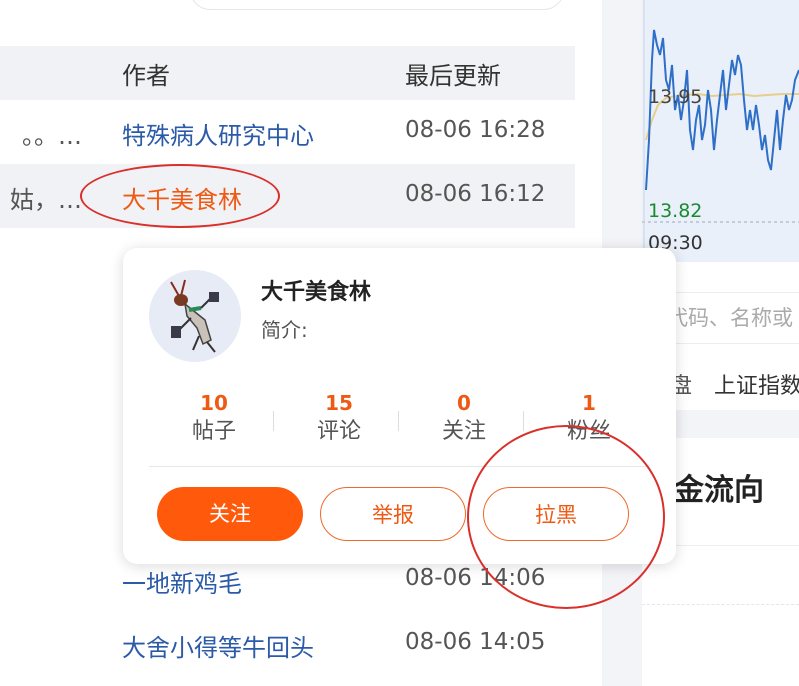  Describe the element at coordinates (475, 194) in the screenshot. I see `post-updated-time: 08-06 16:12` at that location.